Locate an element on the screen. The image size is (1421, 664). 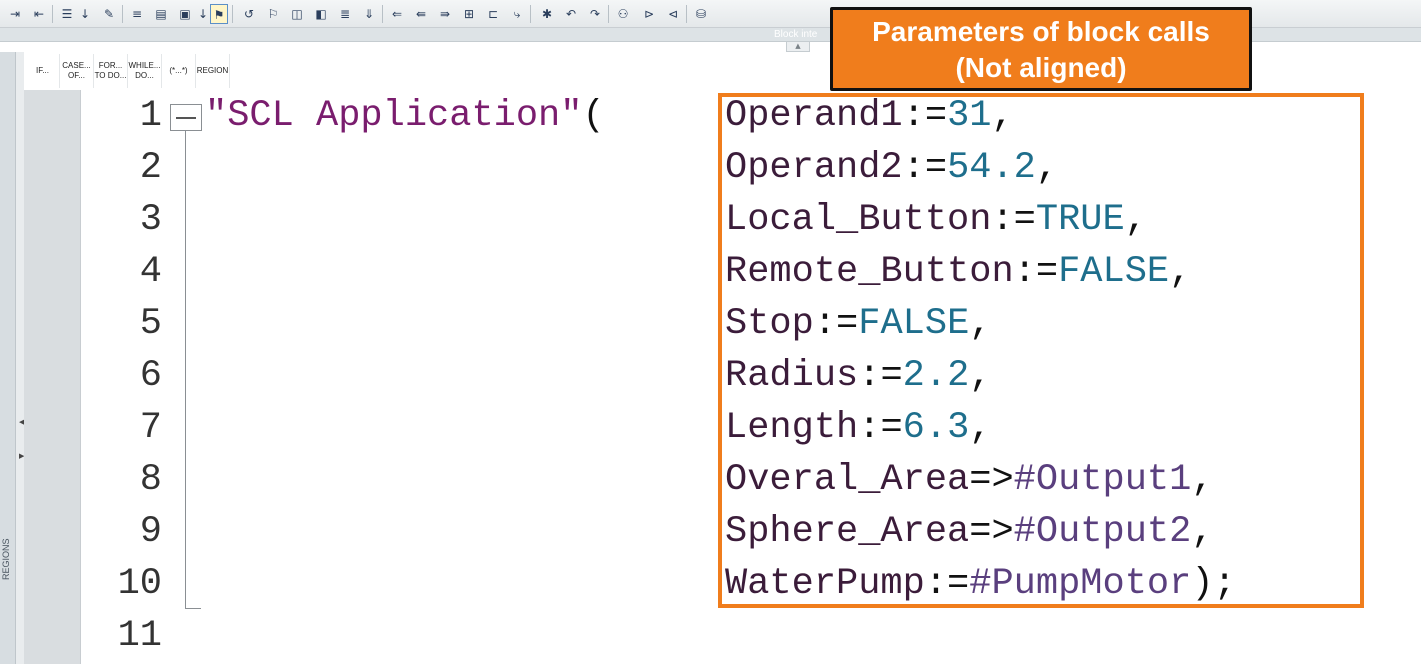
link-icon: ⤷ is located at coordinates (517, 14).